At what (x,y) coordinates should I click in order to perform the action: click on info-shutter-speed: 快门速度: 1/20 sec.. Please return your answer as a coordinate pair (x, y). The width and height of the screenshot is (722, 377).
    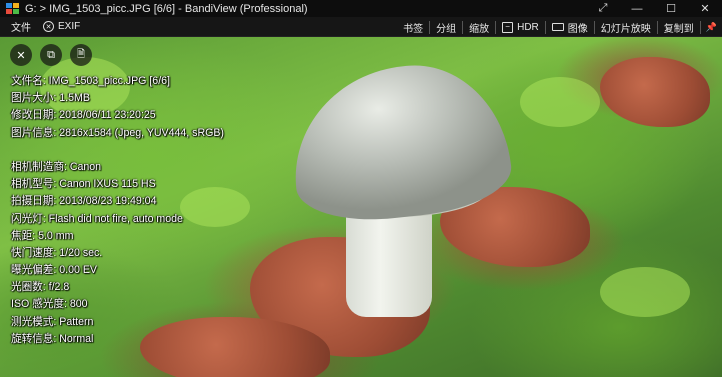
    Looking at the image, I should click on (57, 252).